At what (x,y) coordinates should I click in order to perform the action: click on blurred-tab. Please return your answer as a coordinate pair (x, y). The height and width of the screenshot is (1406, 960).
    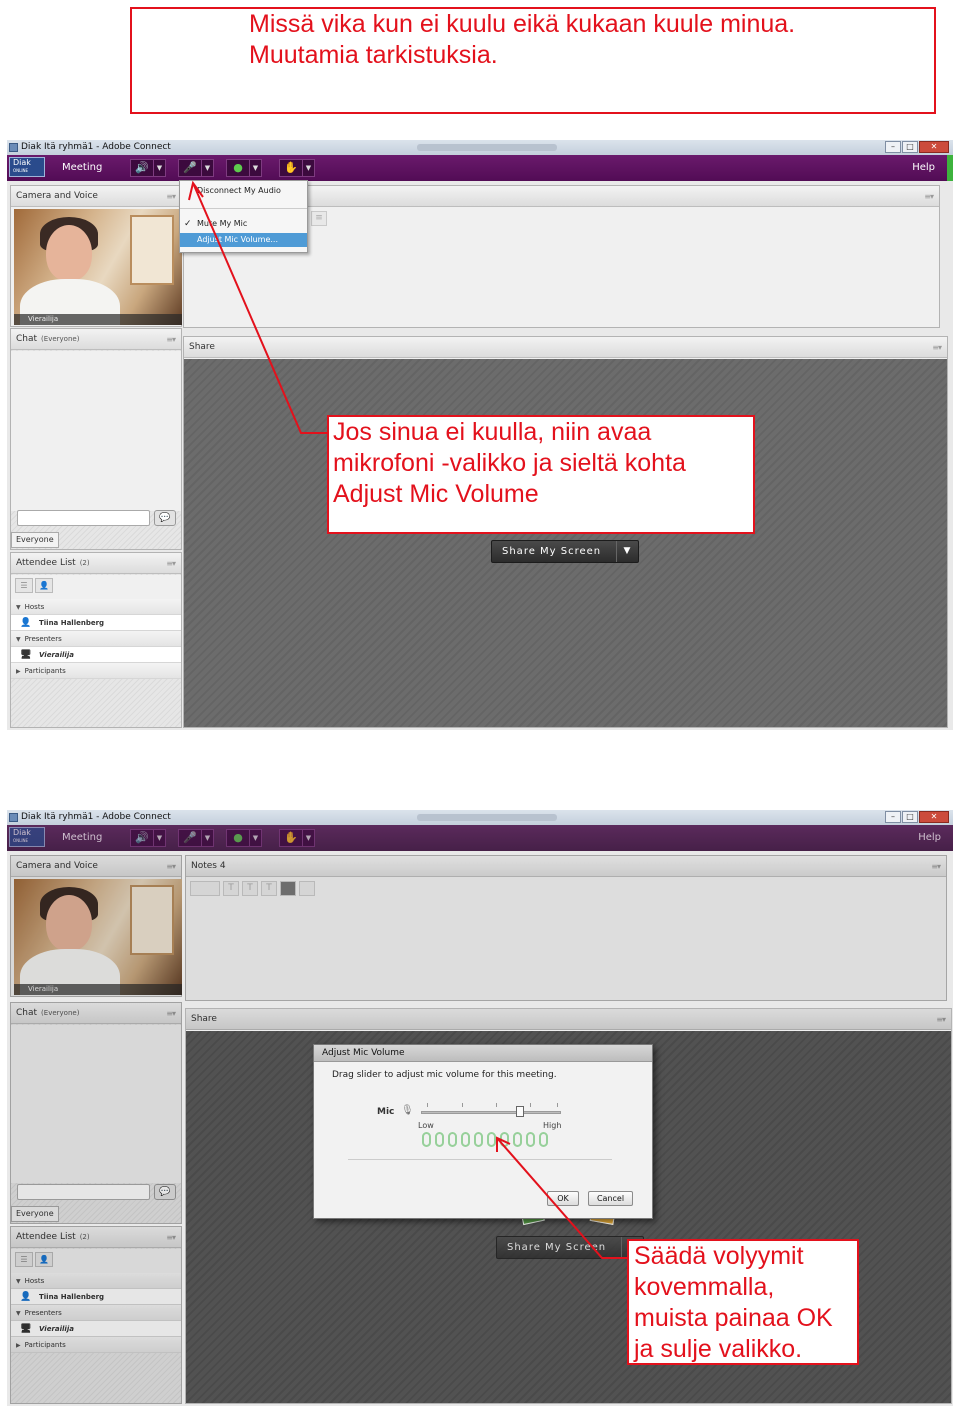
    Looking at the image, I should click on (487, 817).